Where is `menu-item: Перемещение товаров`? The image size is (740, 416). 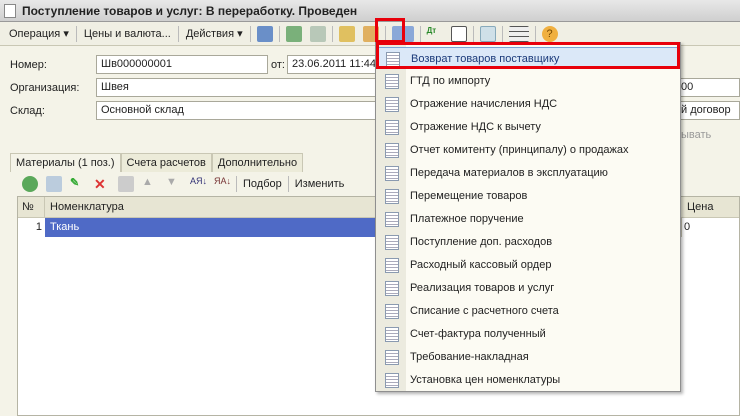
menu-item: Перемещение товаров is located at coordinates (528, 196).